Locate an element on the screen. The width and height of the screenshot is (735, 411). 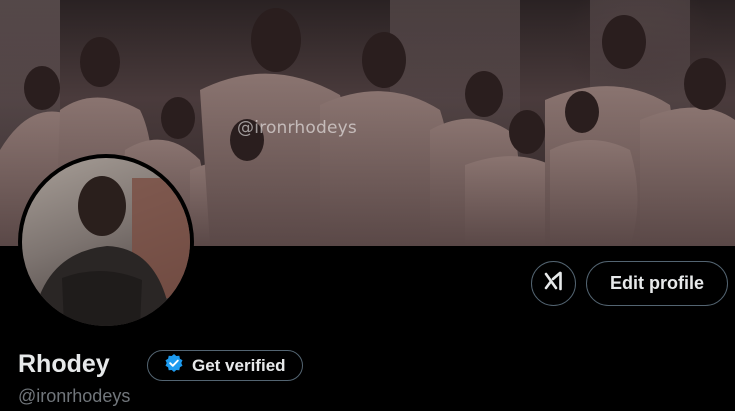
grok-icon is located at coordinates (554, 283).